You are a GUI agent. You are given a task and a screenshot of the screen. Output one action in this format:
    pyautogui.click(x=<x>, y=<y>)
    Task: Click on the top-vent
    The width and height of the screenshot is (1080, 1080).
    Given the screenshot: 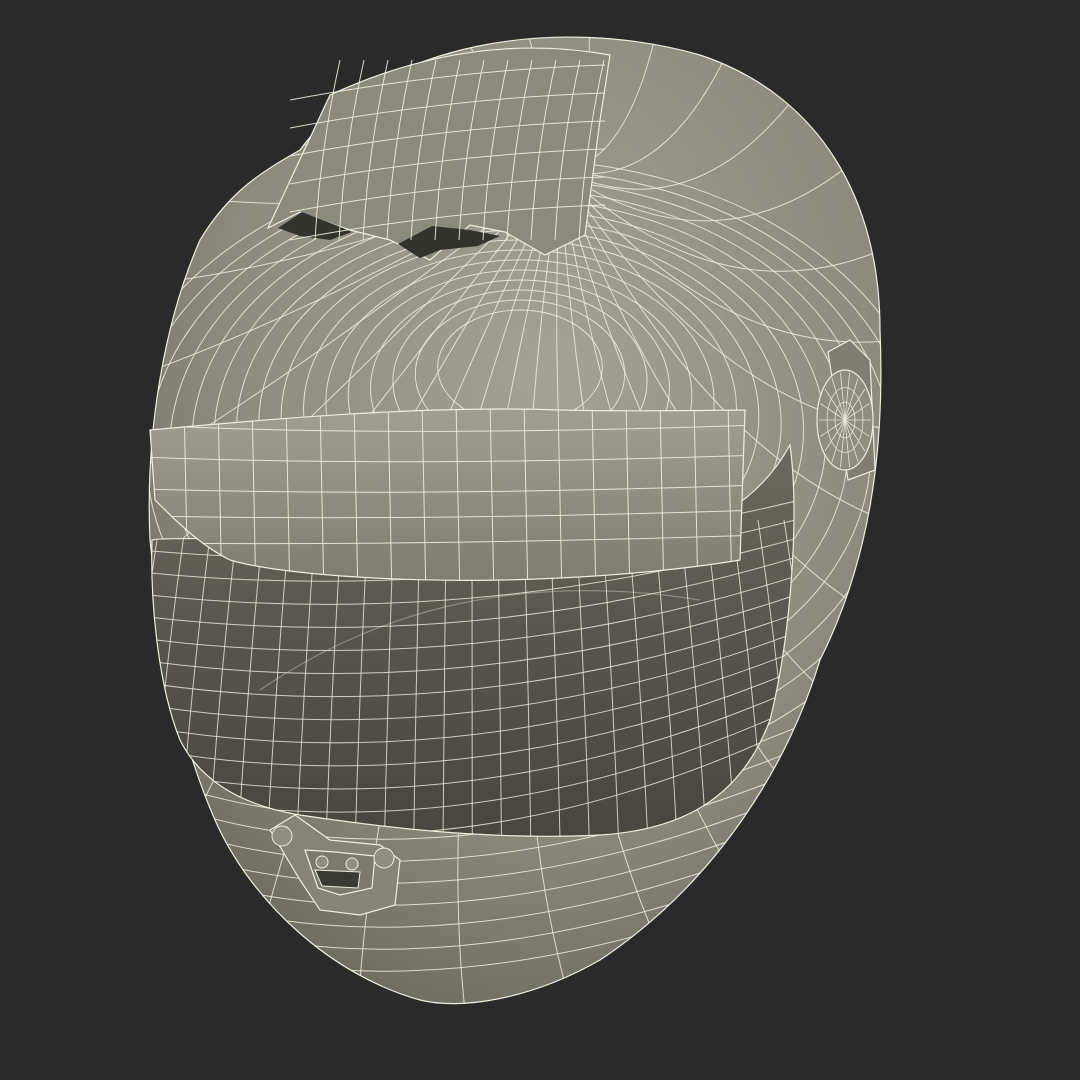 What is the action you would take?
    pyautogui.click(x=438, y=154)
    